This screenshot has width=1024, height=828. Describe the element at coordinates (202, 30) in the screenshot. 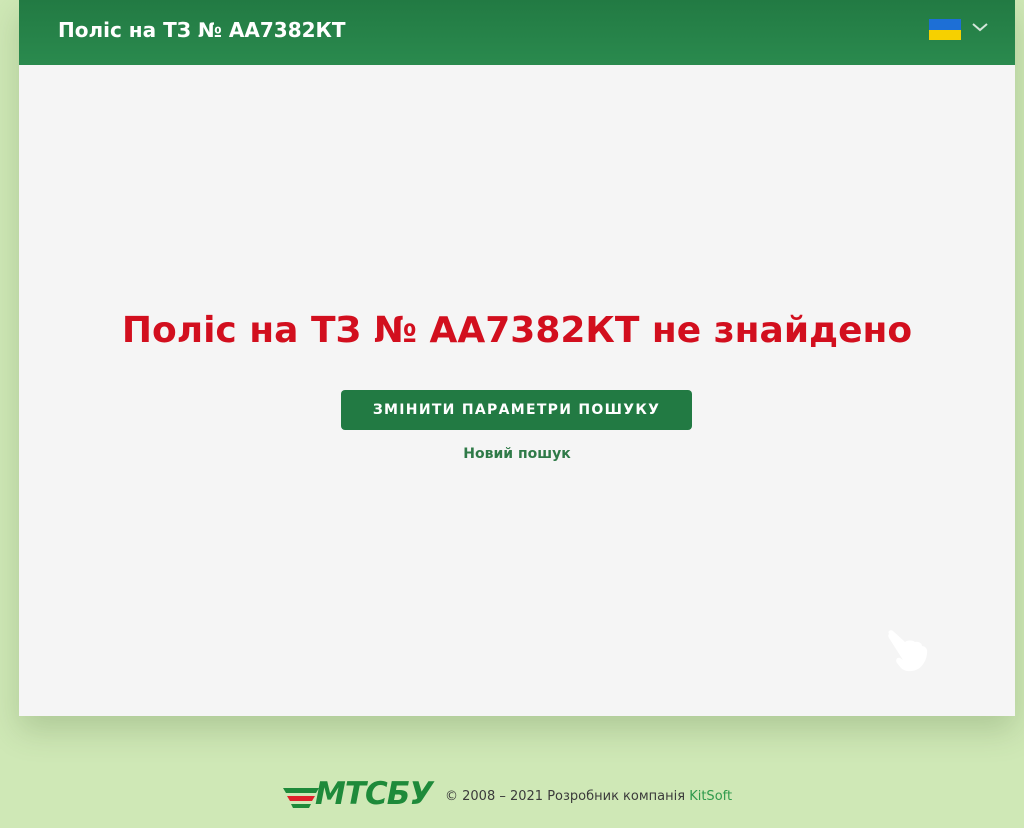

I see `page-title: Поліс на ТЗ № АА7382КТ` at that location.